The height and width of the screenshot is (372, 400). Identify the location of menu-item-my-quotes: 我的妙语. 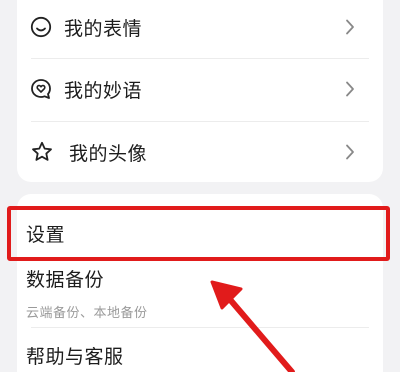
(200, 89).